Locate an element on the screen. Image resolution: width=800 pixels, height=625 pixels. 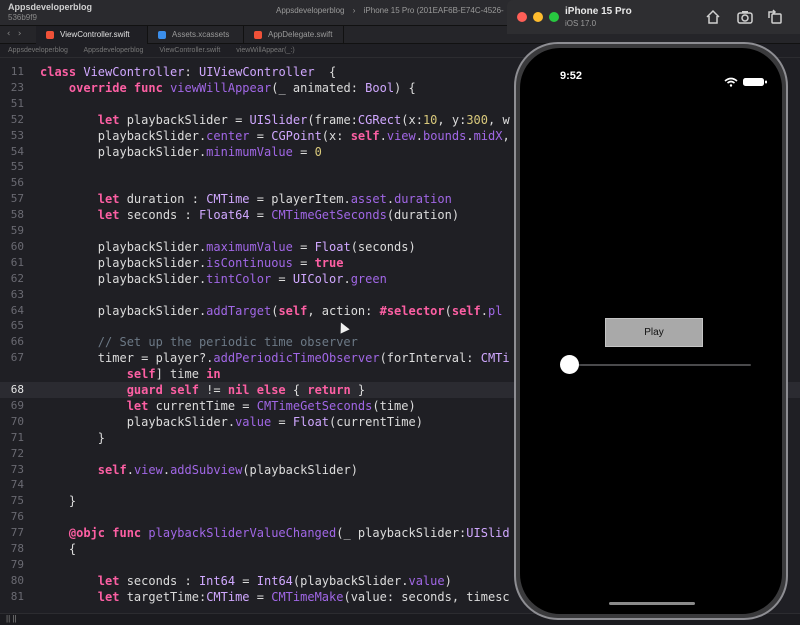
code-text: class ViewController: UIViewController { is located at coordinates (188, 72).